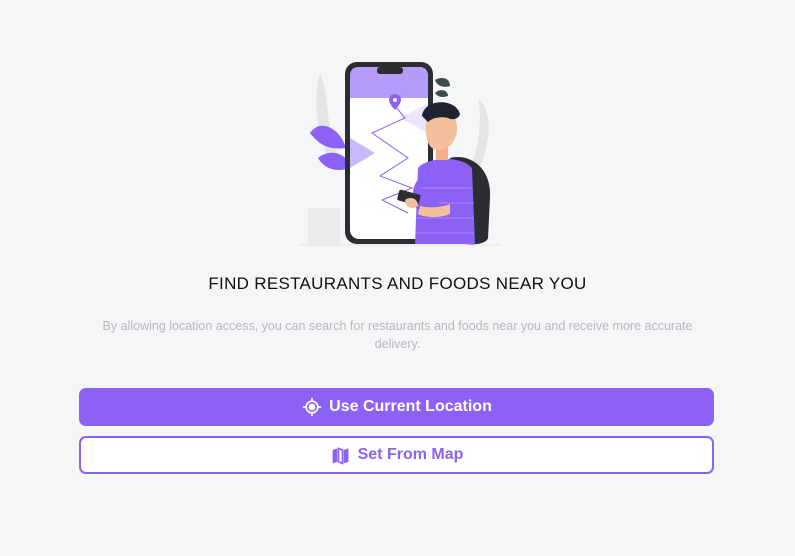 Image resolution: width=795 pixels, height=556 pixels. I want to click on use-current-location-button: Use Current Location, so click(396, 407).